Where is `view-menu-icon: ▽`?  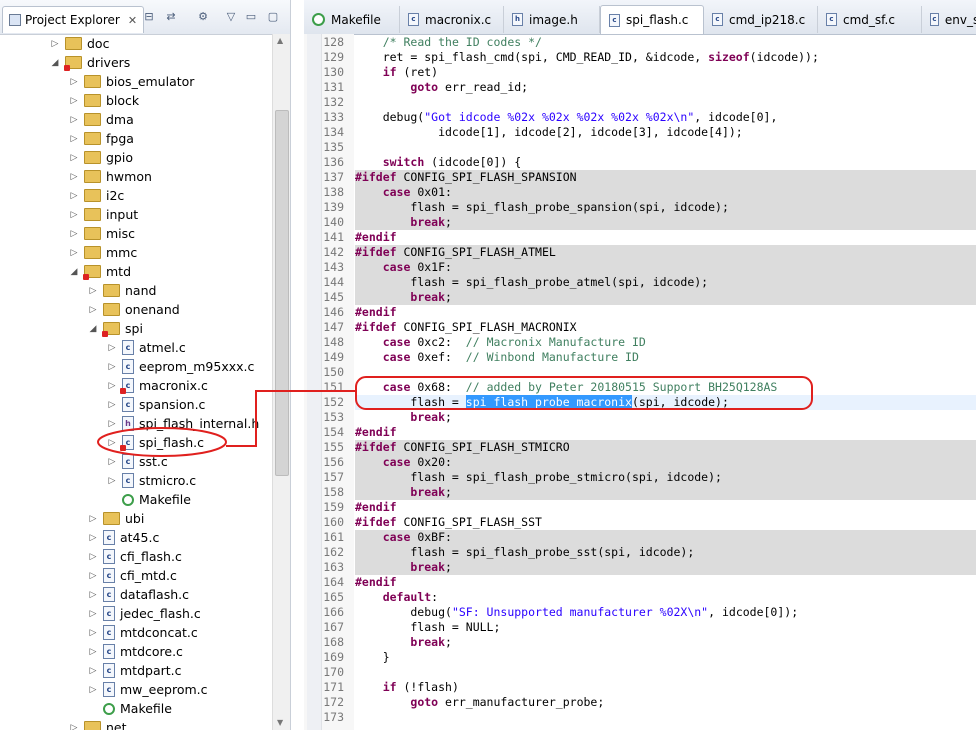
view-menu-icon: ▽ is located at coordinates (231, 17).